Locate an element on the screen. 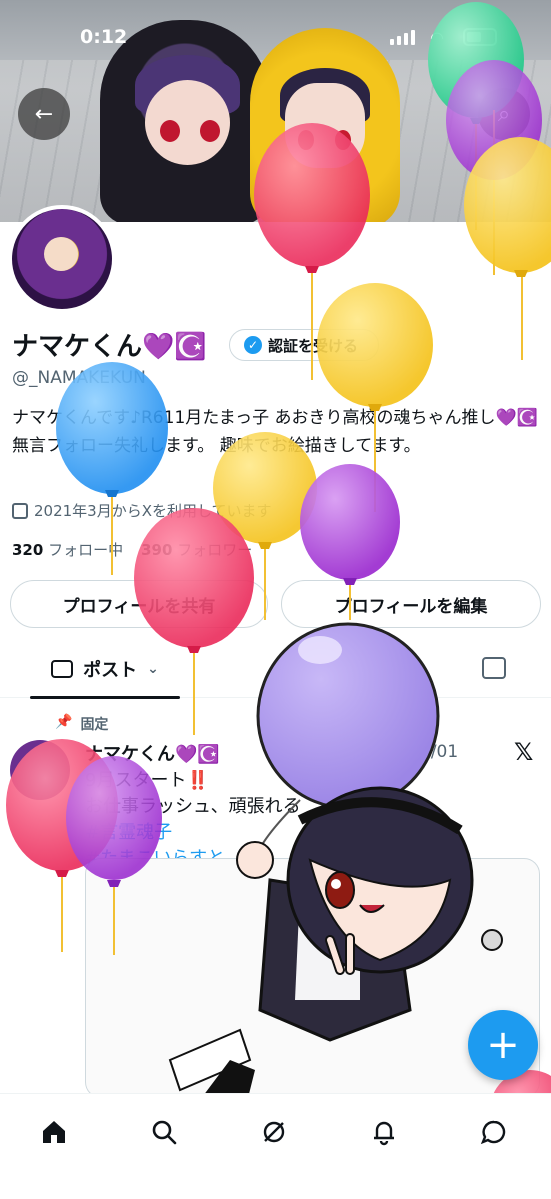 This screenshot has height=1199, width=551. status-bar: 0:12 ◠ is located at coordinates (275, 39).